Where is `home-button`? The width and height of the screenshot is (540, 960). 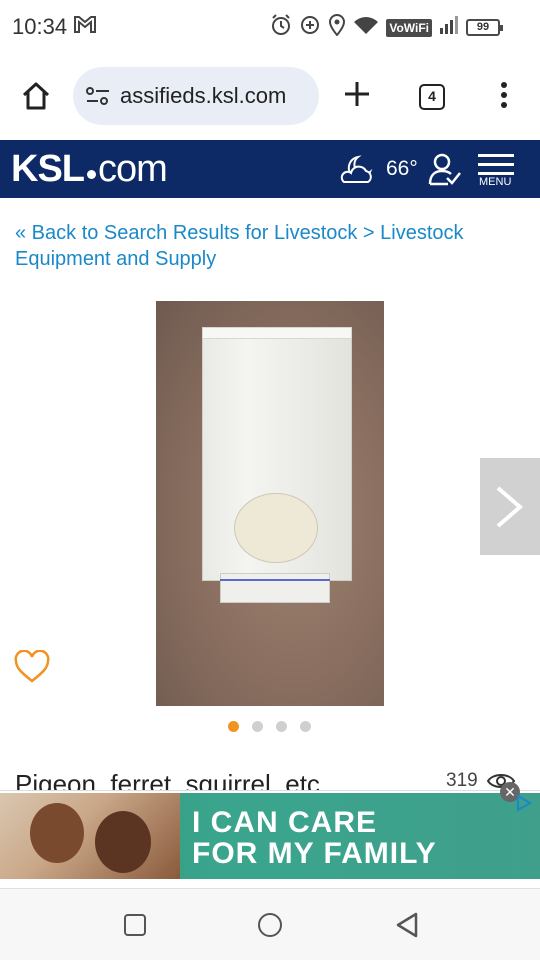 home-button is located at coordinates (36, 96).